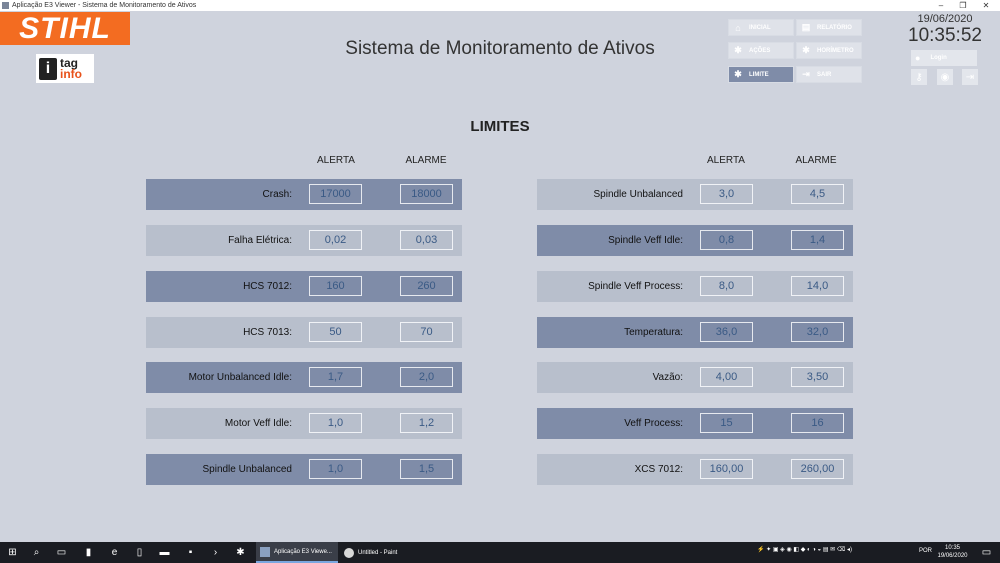 The height and width of the screenshot is (563, 1000). I want to click on nav-horimetro-button: ✱ HORÍMETRO, so click(829, 50).